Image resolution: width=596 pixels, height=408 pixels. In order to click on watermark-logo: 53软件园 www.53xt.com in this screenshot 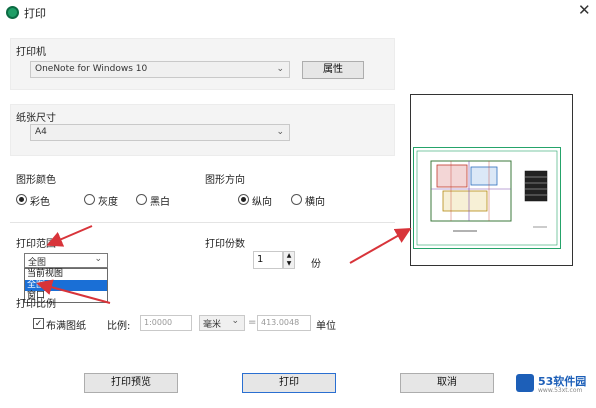, I will do `click(553, 384)`.